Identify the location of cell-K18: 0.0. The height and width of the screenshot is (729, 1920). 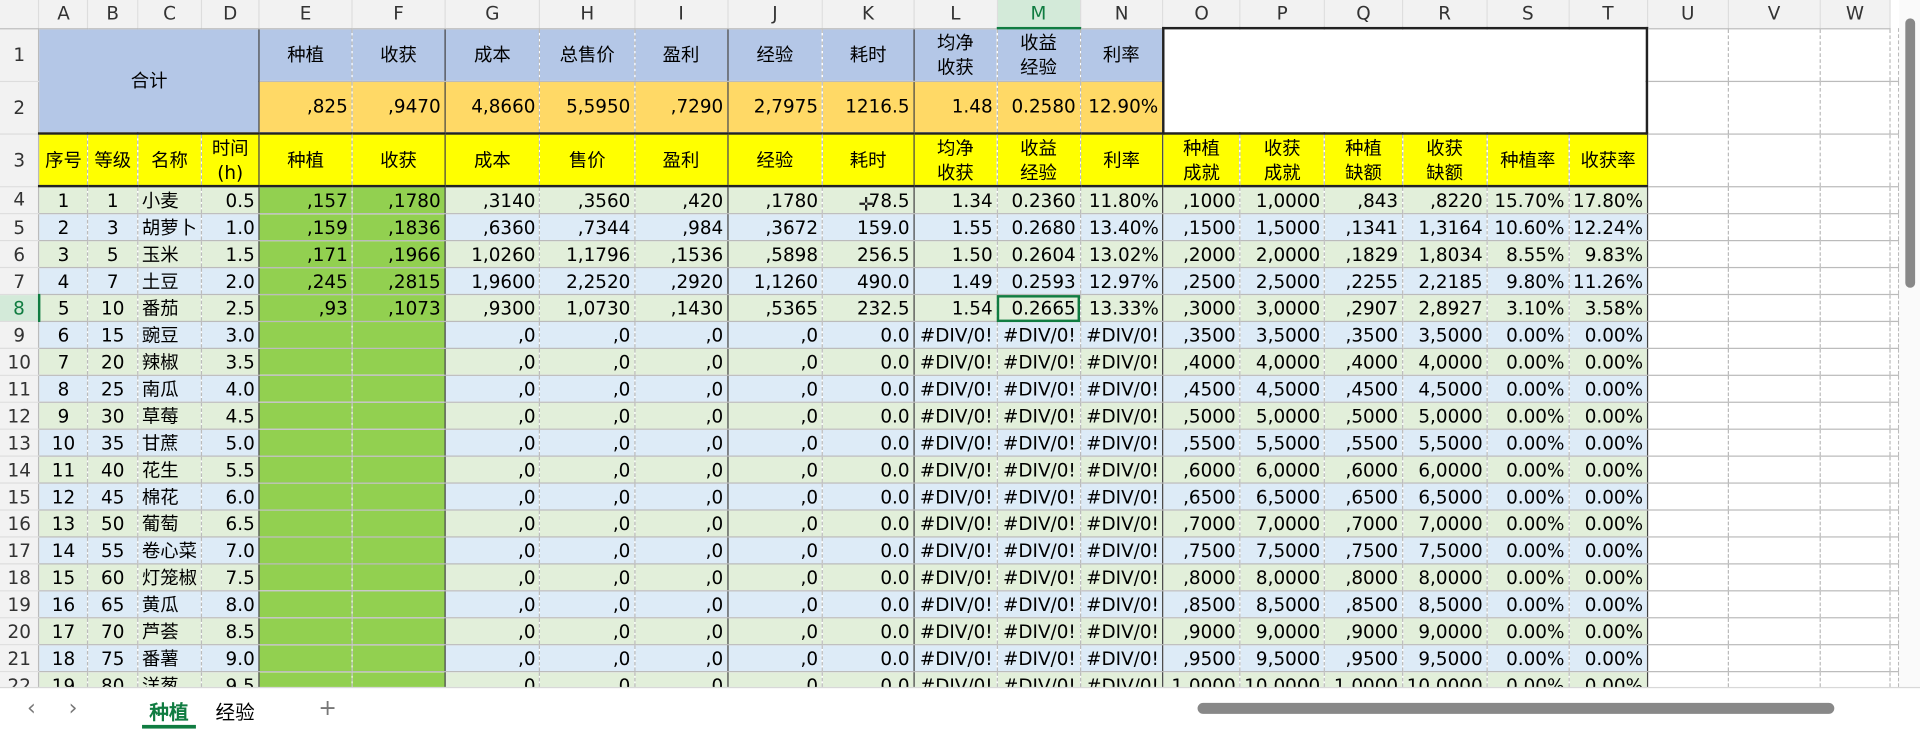
(868, 577).